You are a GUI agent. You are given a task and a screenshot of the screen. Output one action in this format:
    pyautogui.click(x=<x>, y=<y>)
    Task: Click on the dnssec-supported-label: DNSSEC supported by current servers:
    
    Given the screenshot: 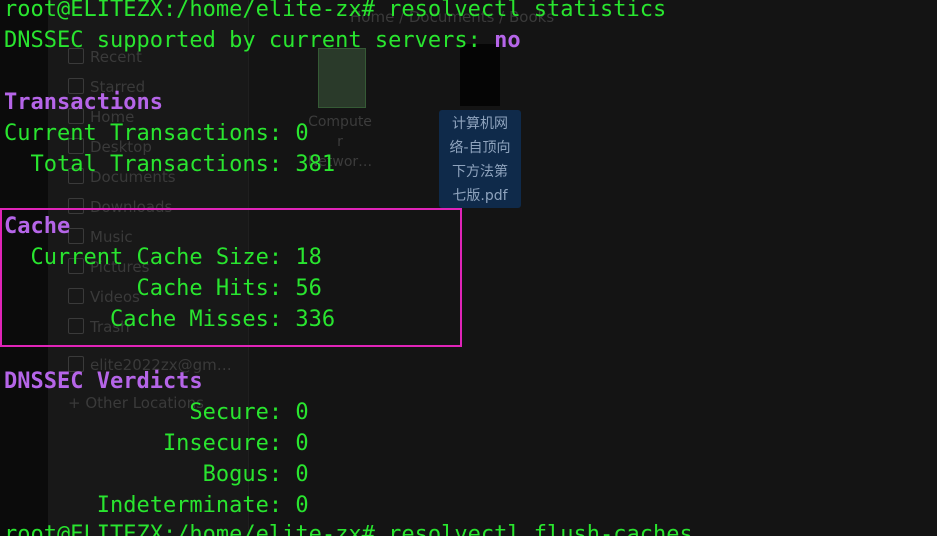 What is the action you would take?
    pyautogui.click(x=249, y=40)
    